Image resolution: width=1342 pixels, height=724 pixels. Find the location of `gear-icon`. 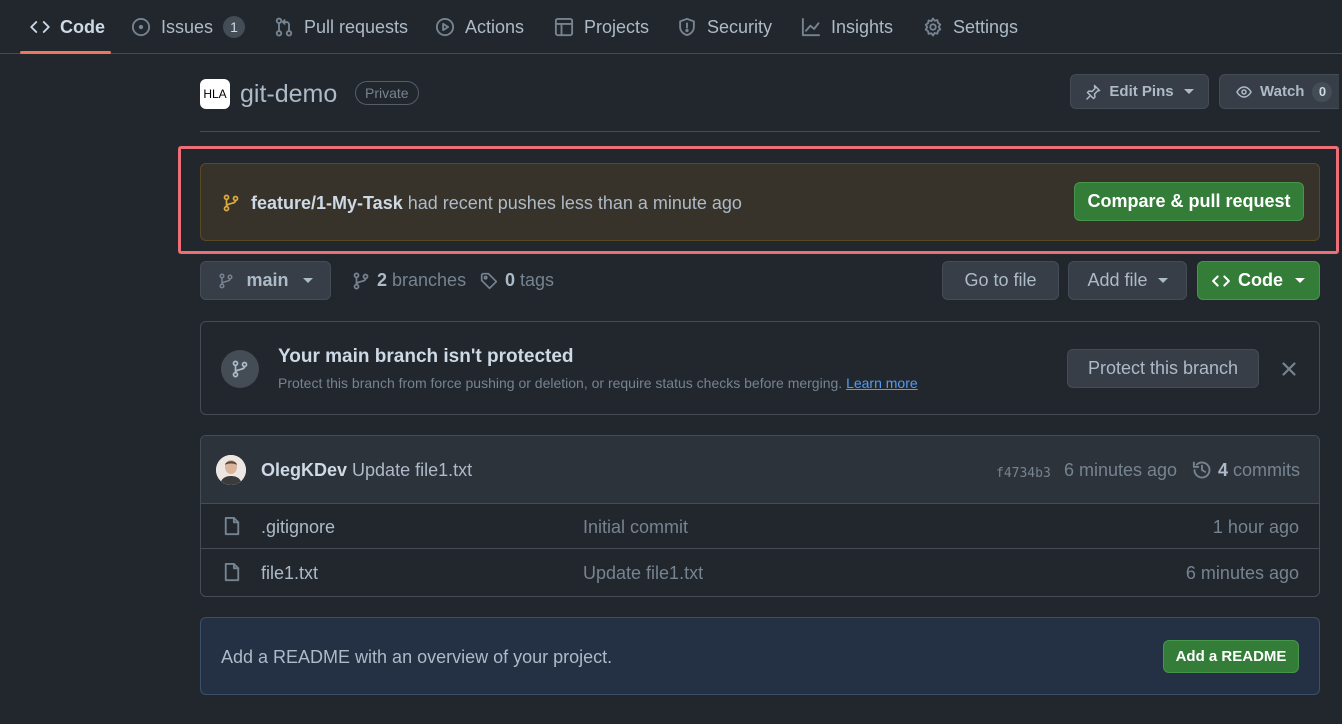

gear-icon is located at coordinates (933, 27).